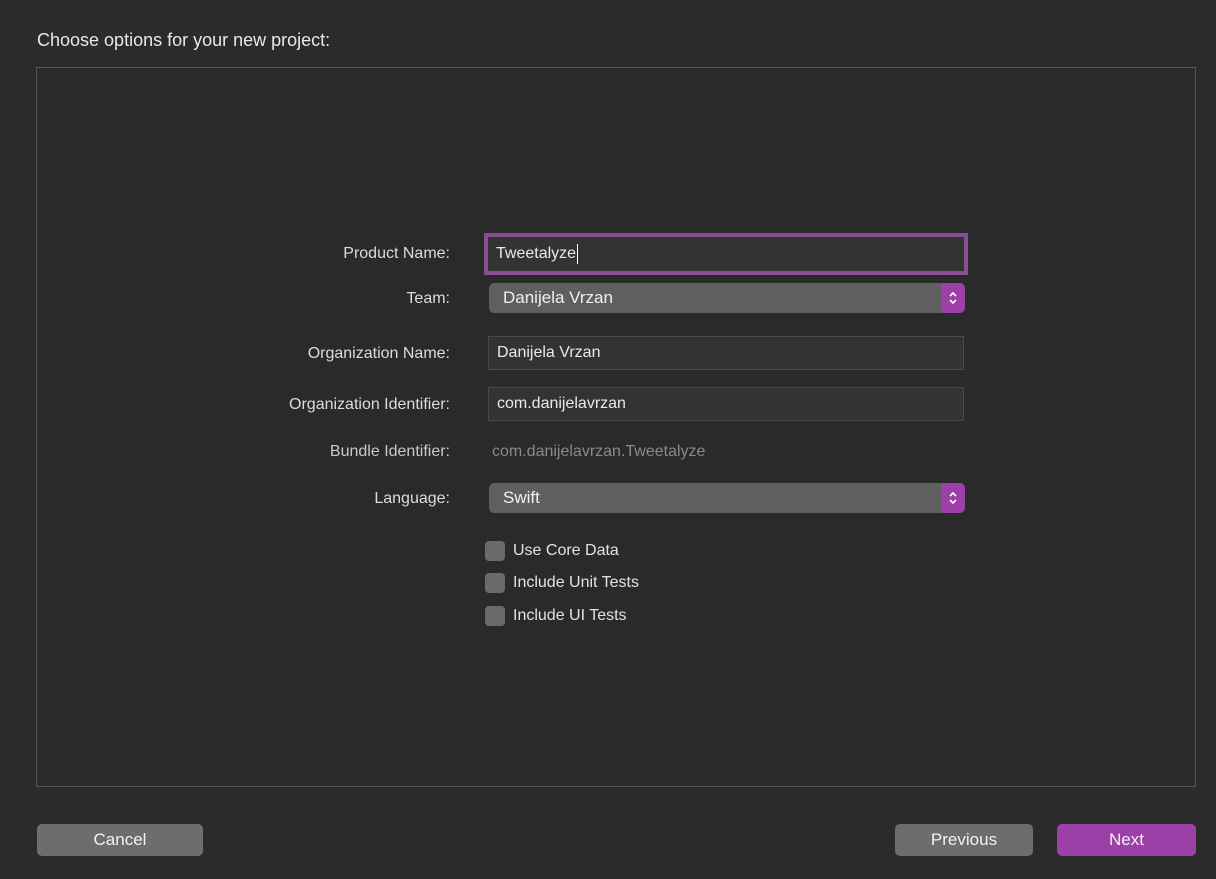 This screenshot has height=879, width=1216. I want to click on text-caret, so click(578, 253).